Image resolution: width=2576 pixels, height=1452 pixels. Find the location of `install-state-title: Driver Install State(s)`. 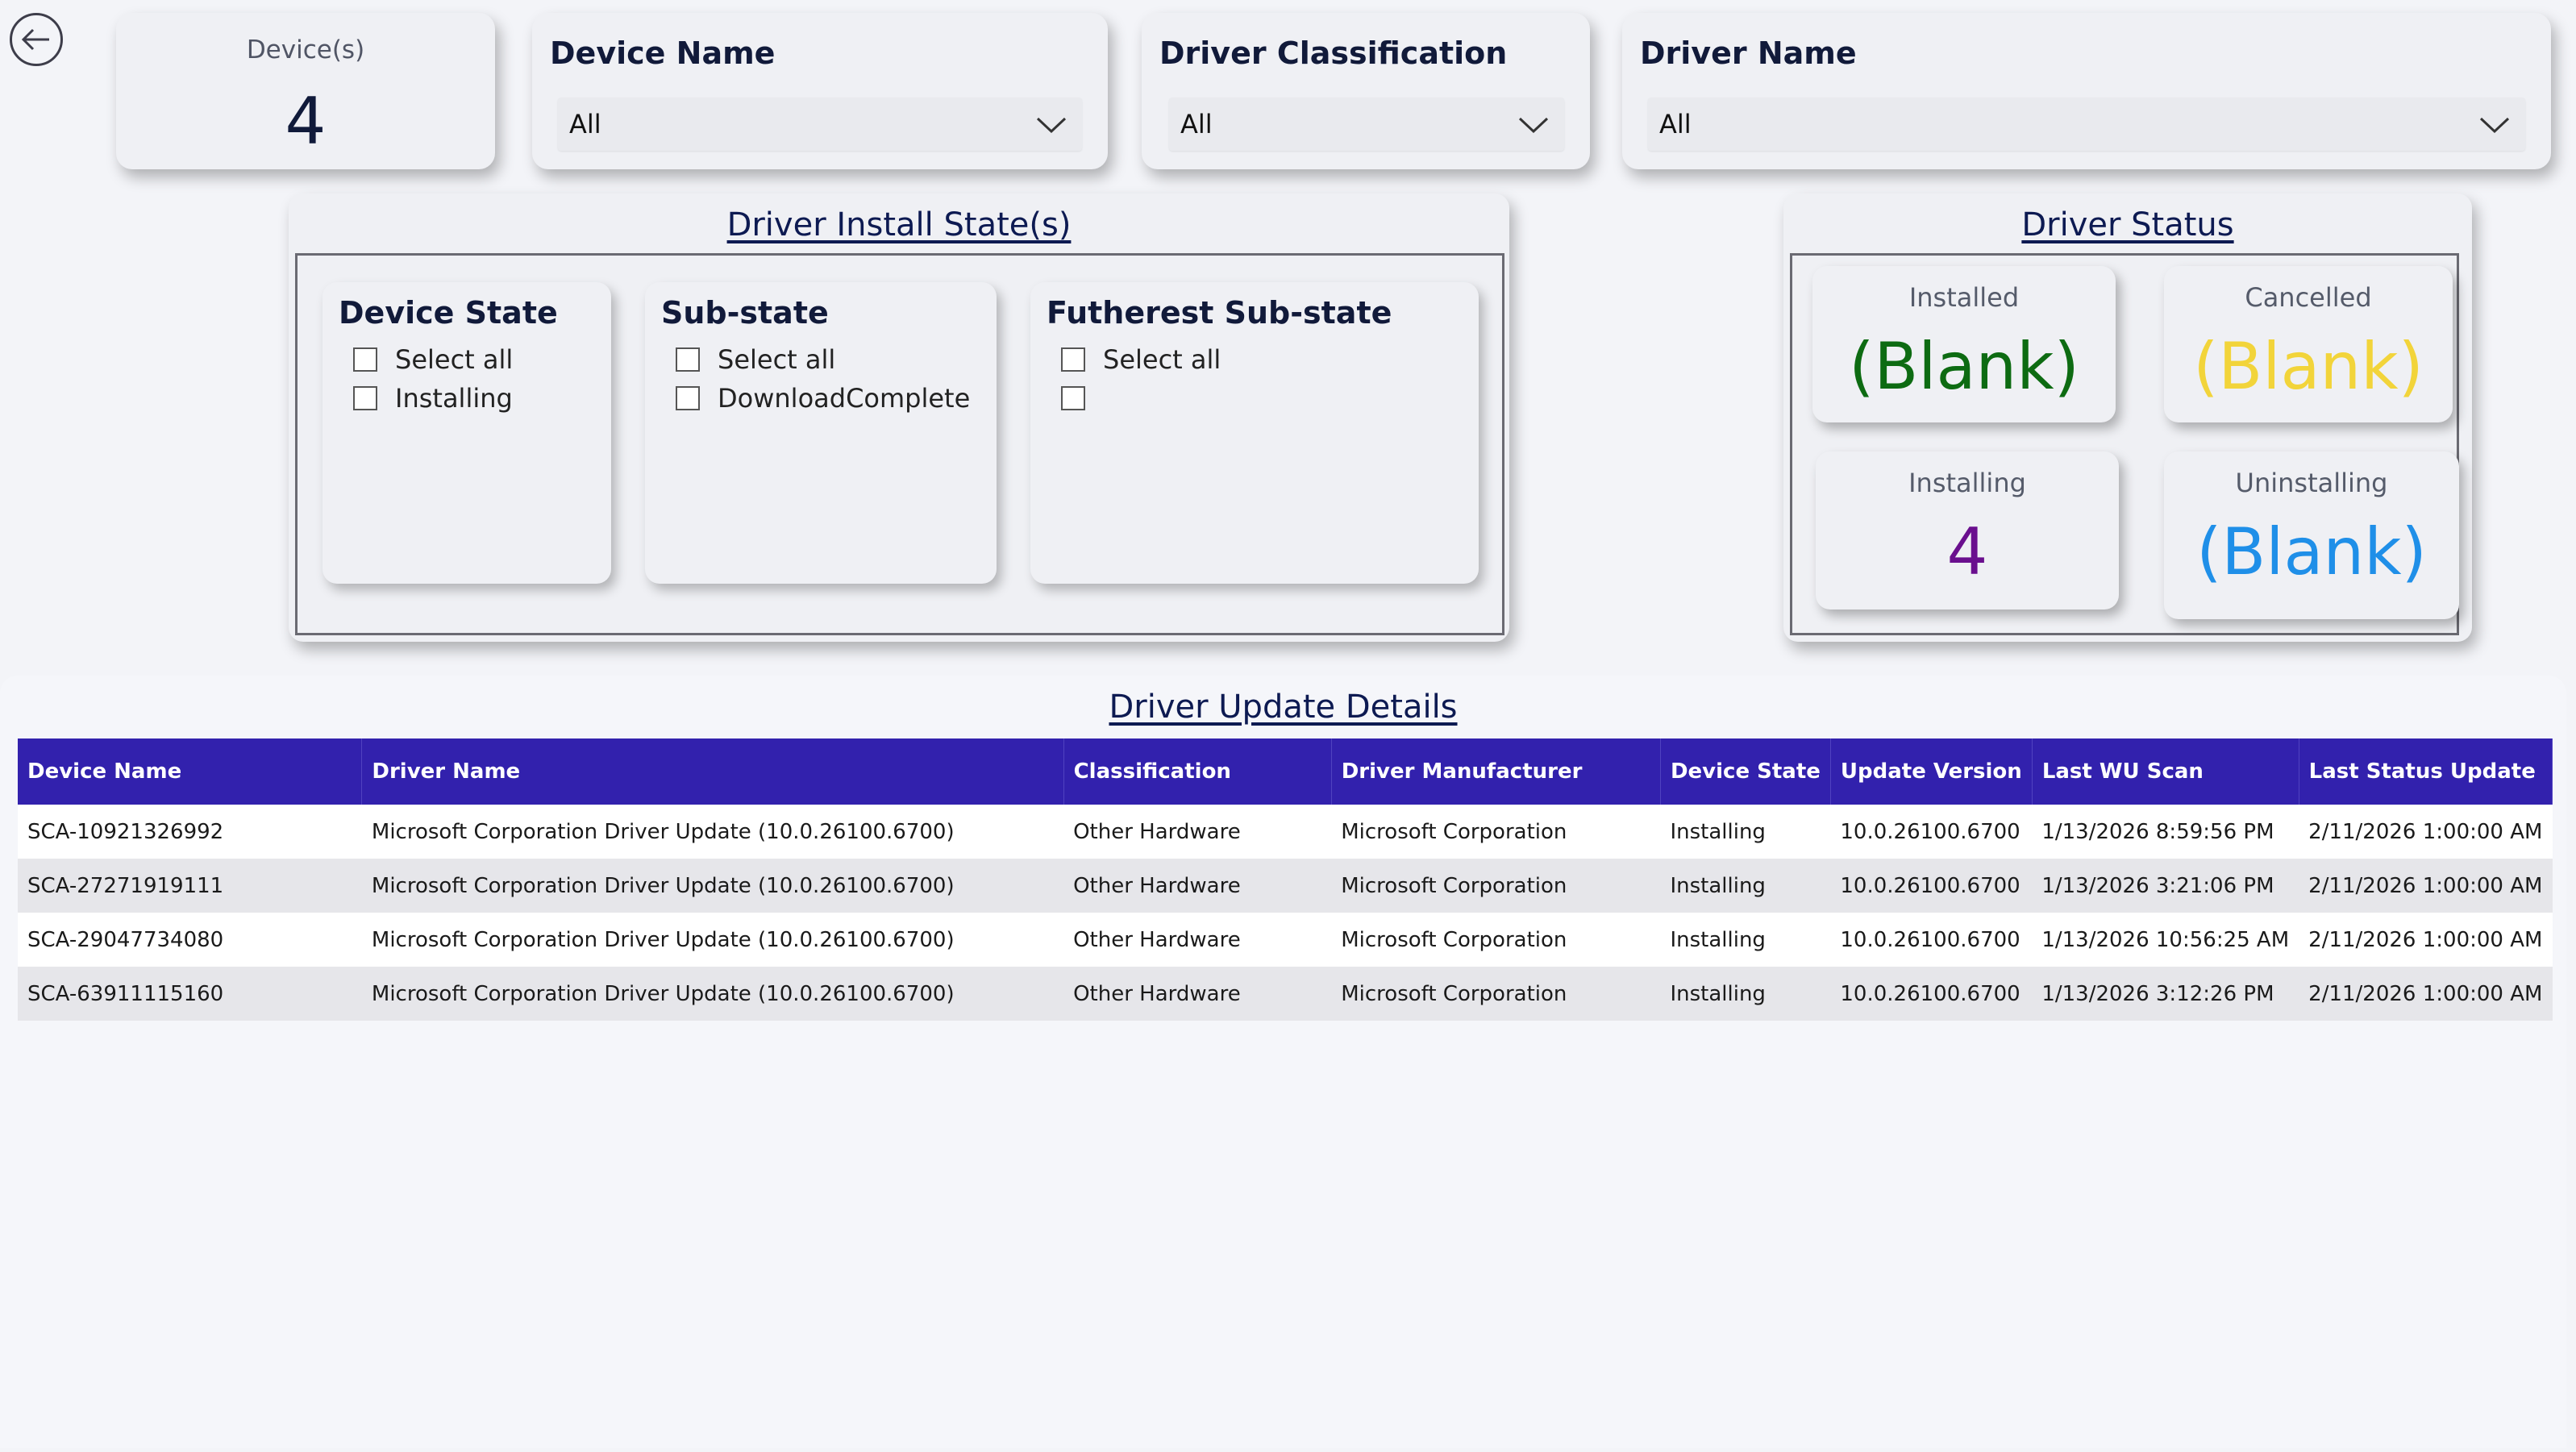

install-state-title: Driver Install State(s) is located at coordinates (899, 224).